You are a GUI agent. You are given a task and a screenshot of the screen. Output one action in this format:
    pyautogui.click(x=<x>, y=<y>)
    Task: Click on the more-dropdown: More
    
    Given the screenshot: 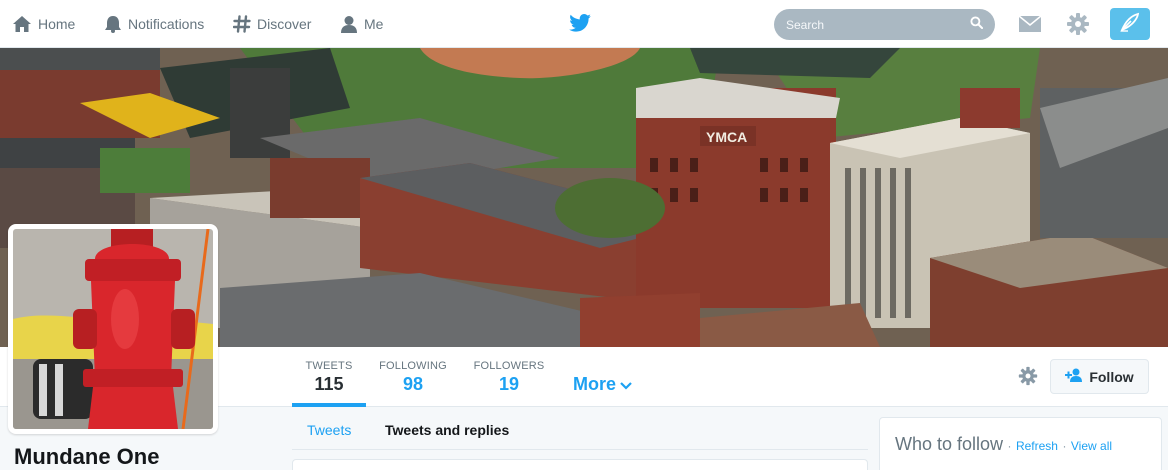 What is the action you would take?
    pyautogui.click(x=602, y=384)
    